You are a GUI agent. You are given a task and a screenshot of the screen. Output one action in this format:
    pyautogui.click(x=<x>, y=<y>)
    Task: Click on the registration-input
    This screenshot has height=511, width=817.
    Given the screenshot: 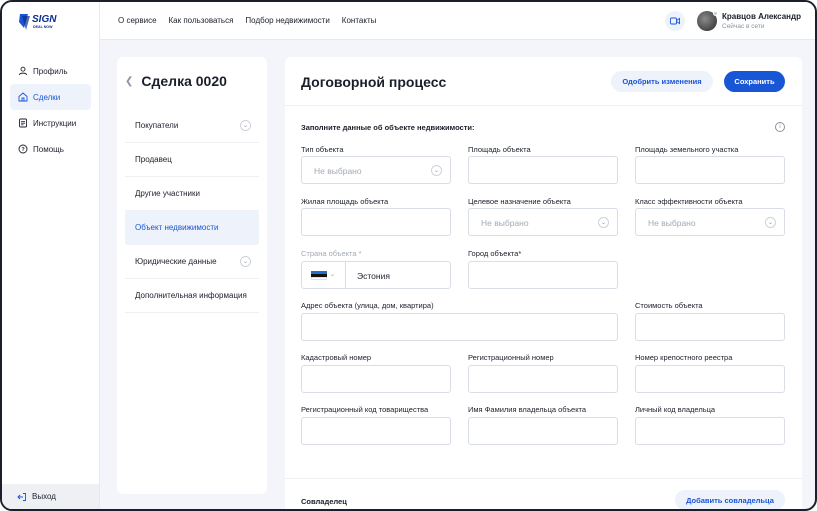 What is the action you would take?
    pyautogui.click(x=543, y=379)
    